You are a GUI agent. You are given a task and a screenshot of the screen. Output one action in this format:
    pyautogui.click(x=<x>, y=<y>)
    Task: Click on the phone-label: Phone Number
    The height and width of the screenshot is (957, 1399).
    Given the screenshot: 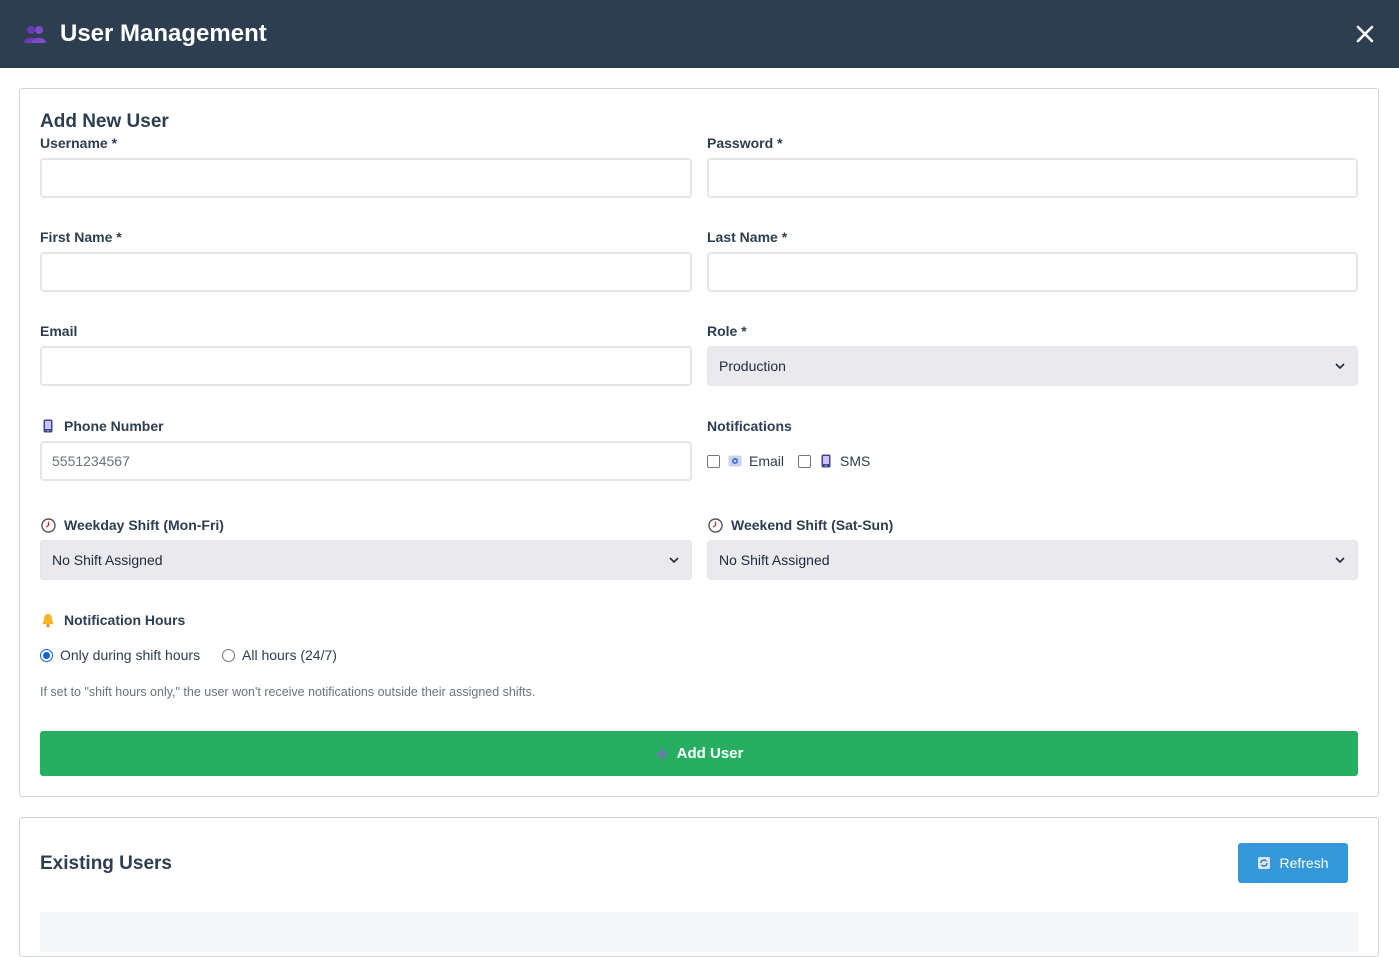 What is the action you would take?
    pyautogui.click(x=102, y=426)
    